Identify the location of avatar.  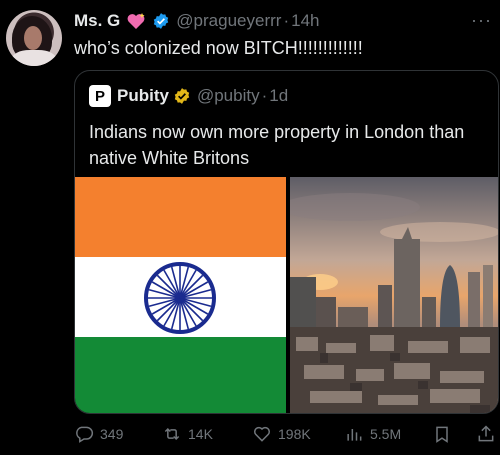
(34, 38).